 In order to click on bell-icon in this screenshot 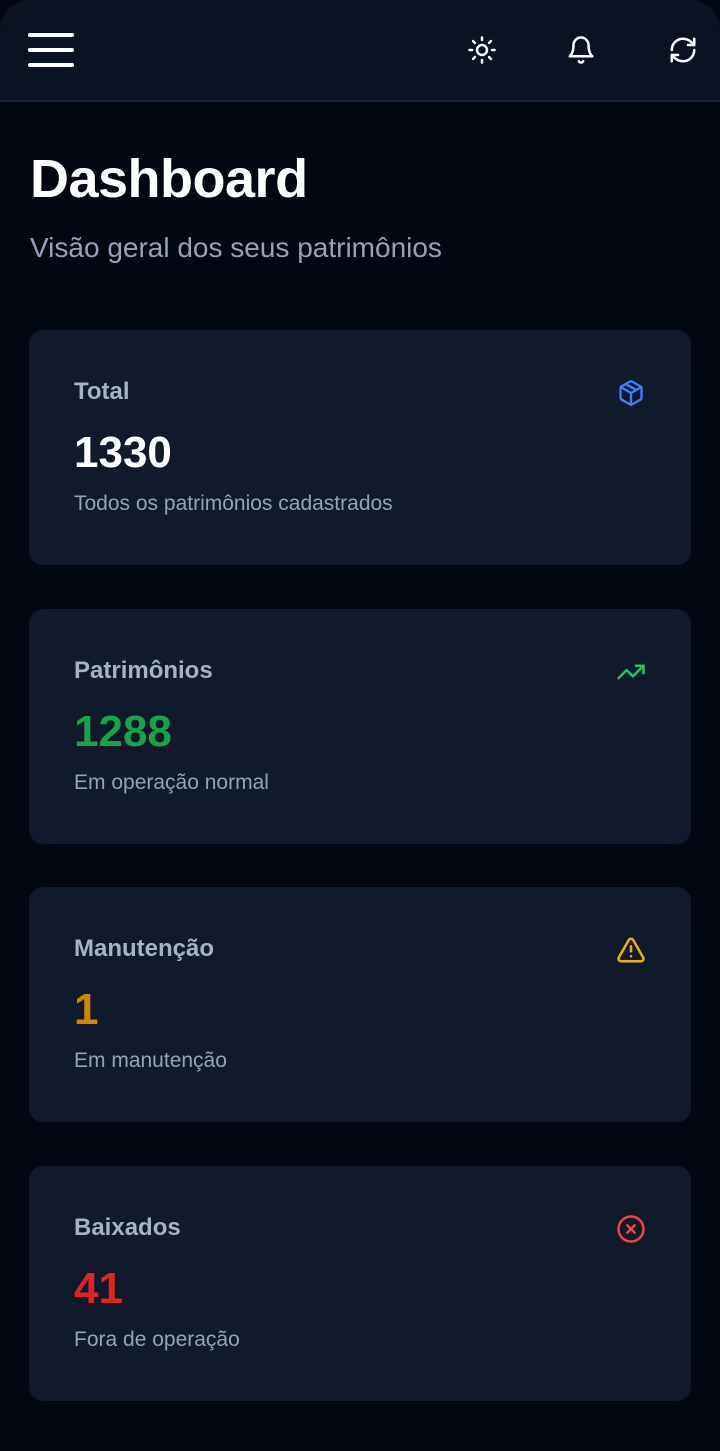, I will do `click(581, 50)`.